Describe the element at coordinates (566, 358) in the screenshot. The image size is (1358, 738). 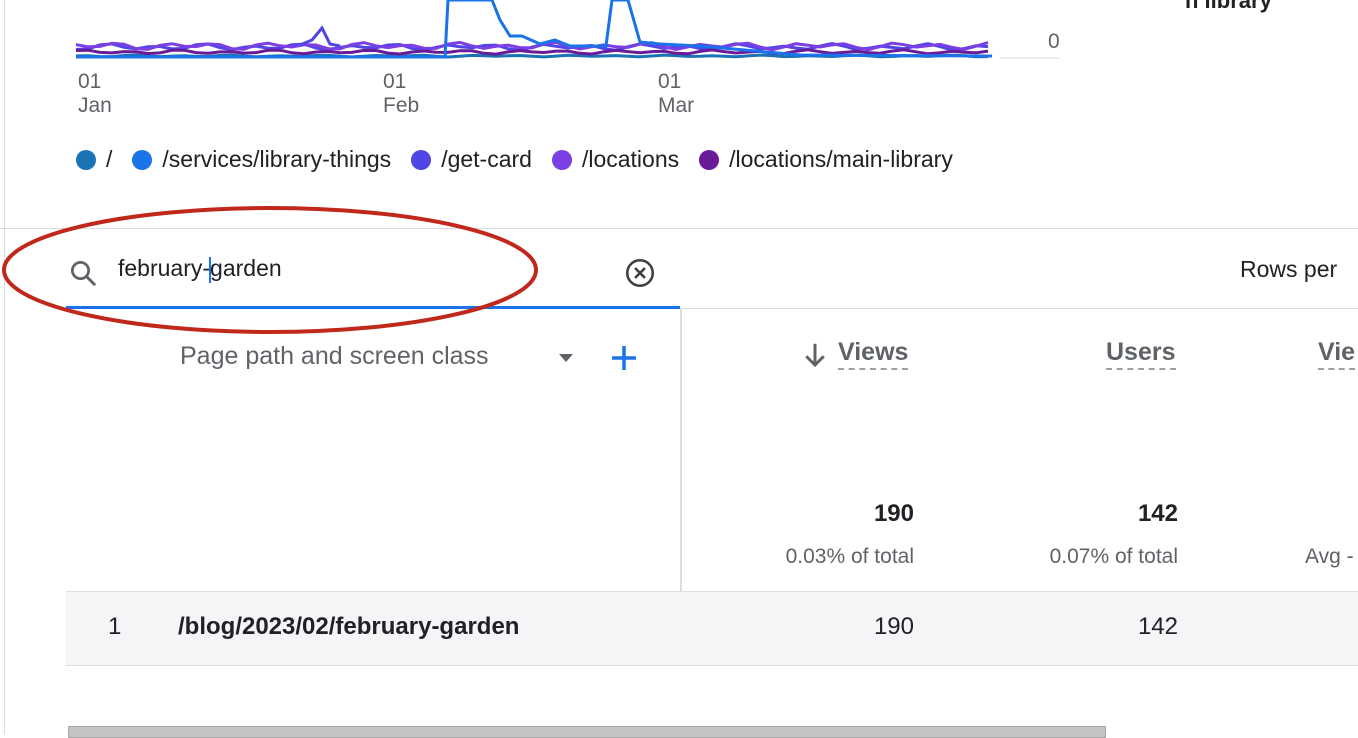
I see `dropdown-arrow-icon` at that location.